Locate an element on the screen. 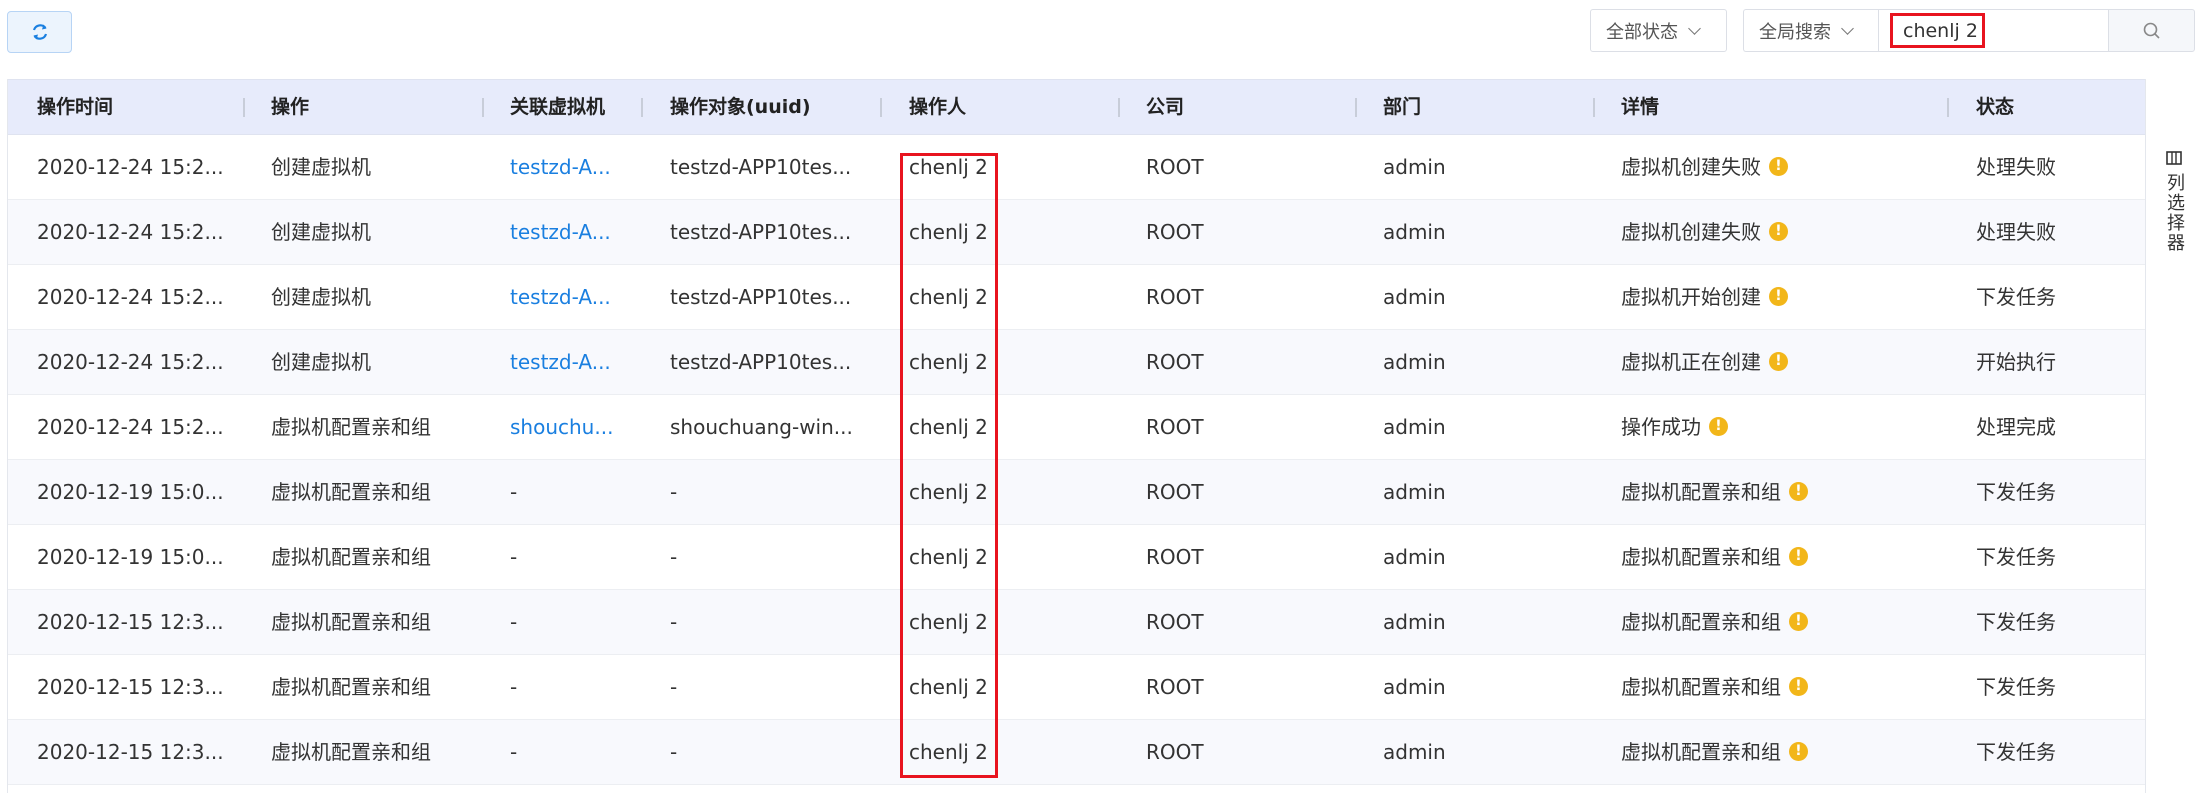 This screenshot has width=2202, height=793. column-header-operator: 操作人 is located at coordinates (937, 107).